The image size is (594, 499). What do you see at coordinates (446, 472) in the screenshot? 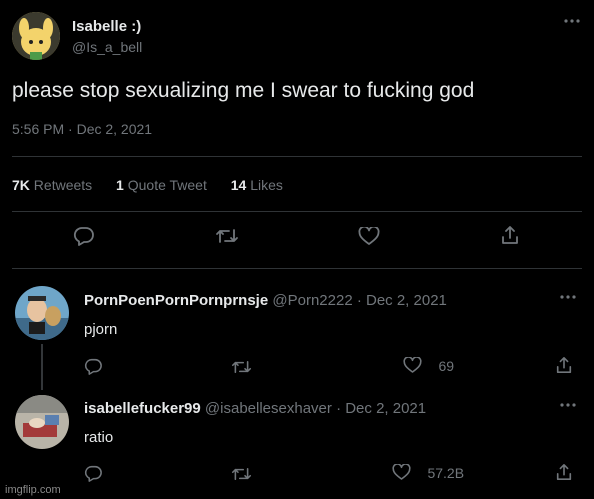
I see `like-count: 57.2B` at bounding box center [446, 472].